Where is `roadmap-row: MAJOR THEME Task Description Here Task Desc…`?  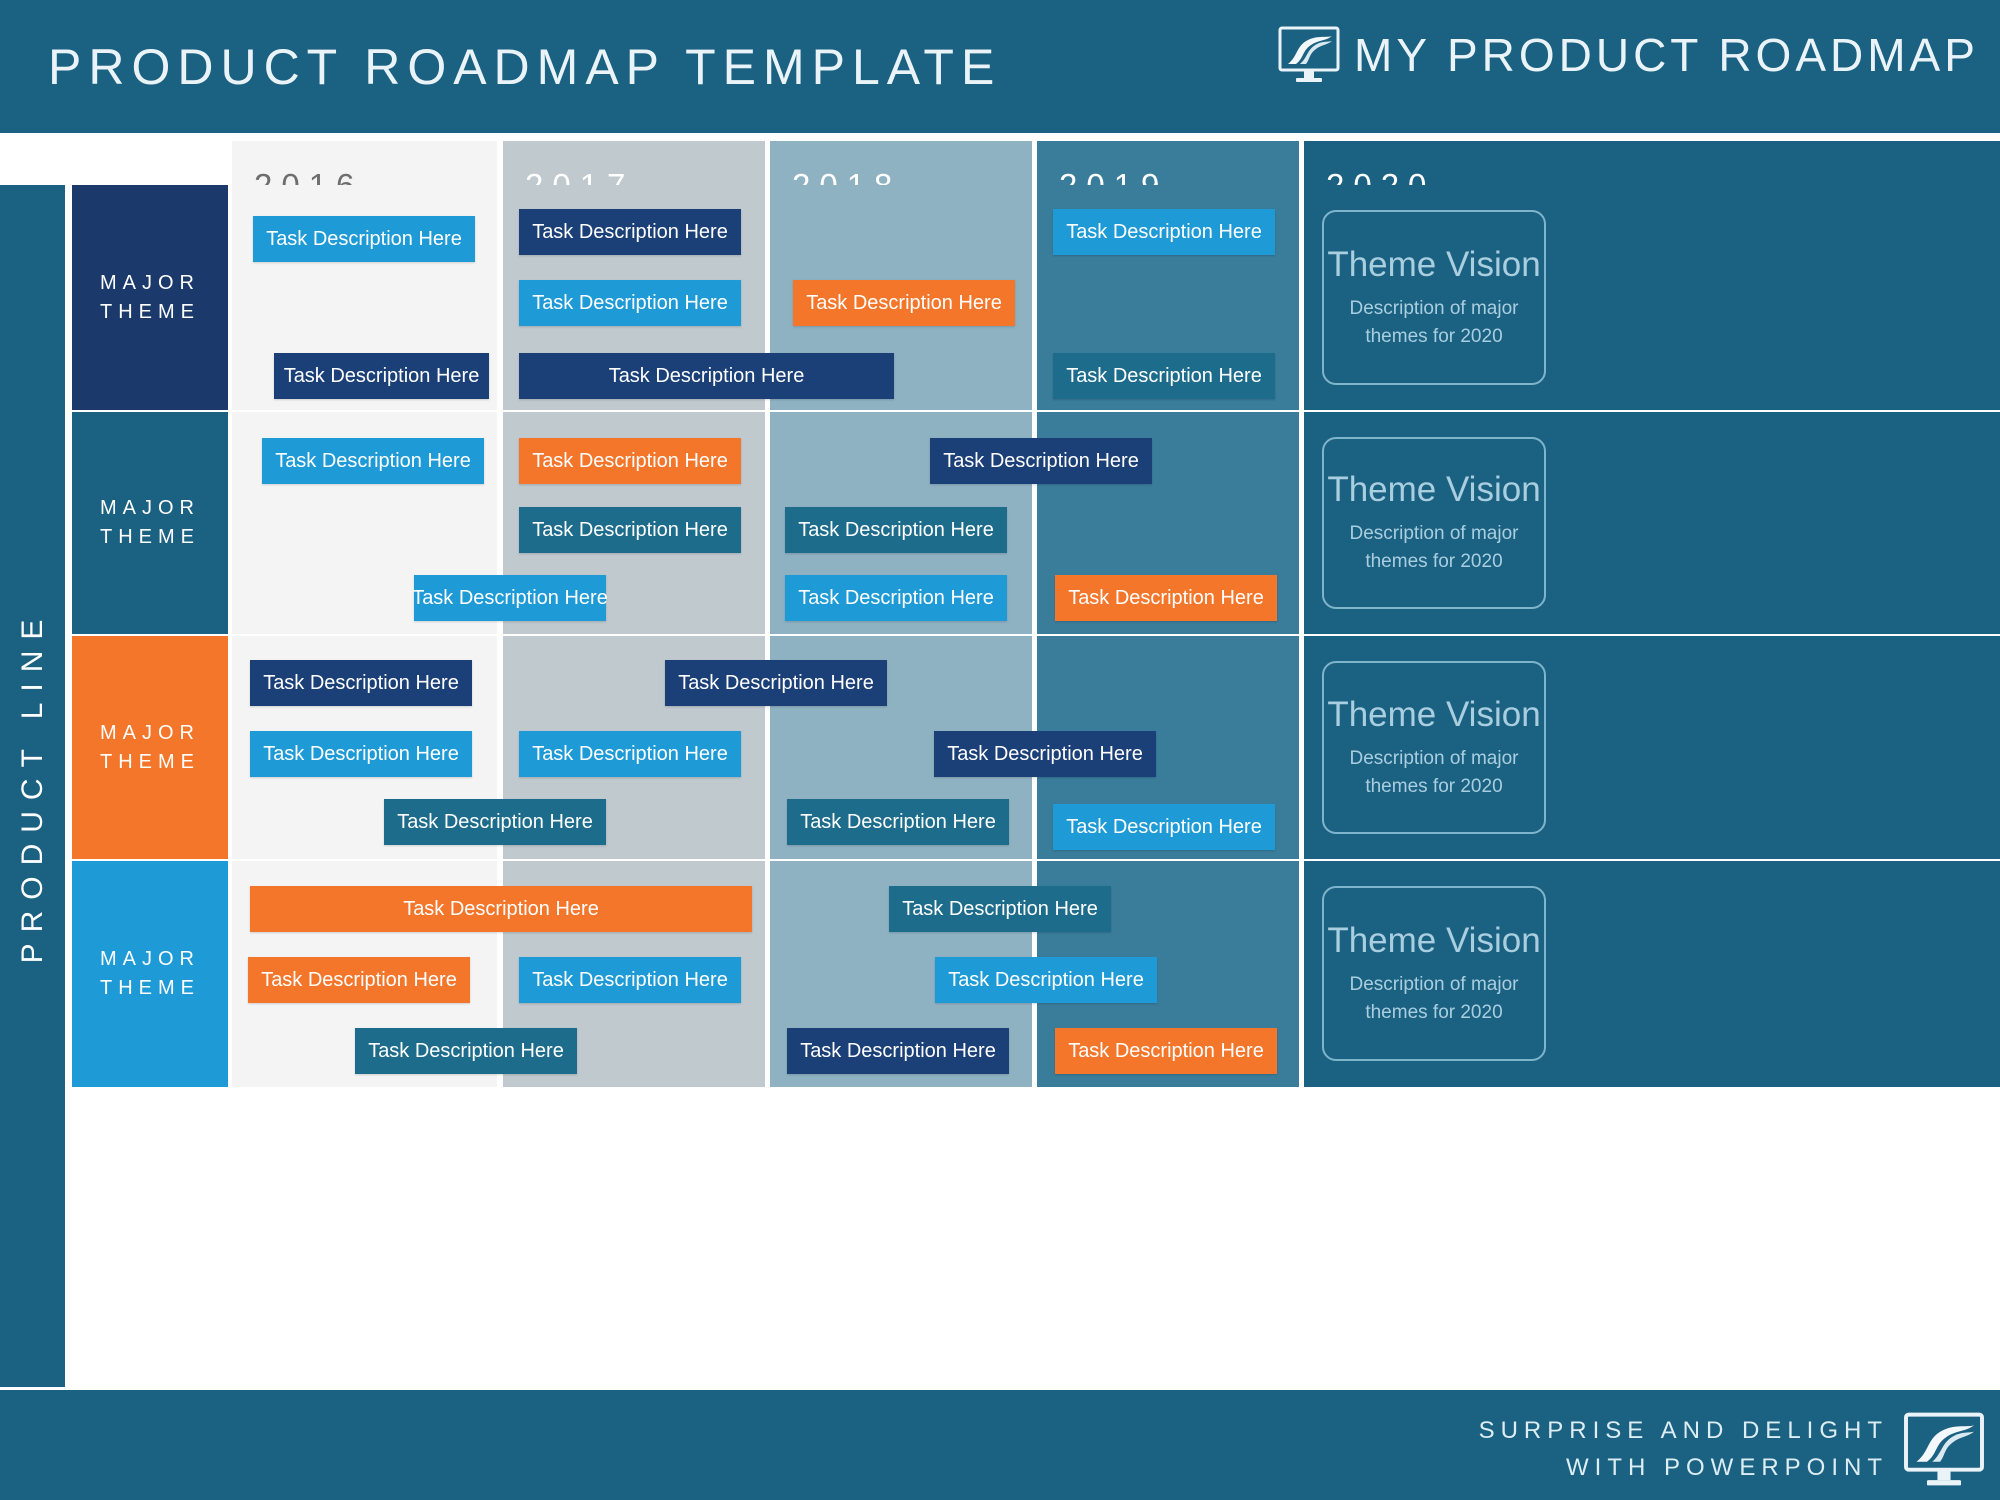
roadmap-row: MAJOR THEME Task Description Here Task Desc… is located at coordinates (1000, 523).